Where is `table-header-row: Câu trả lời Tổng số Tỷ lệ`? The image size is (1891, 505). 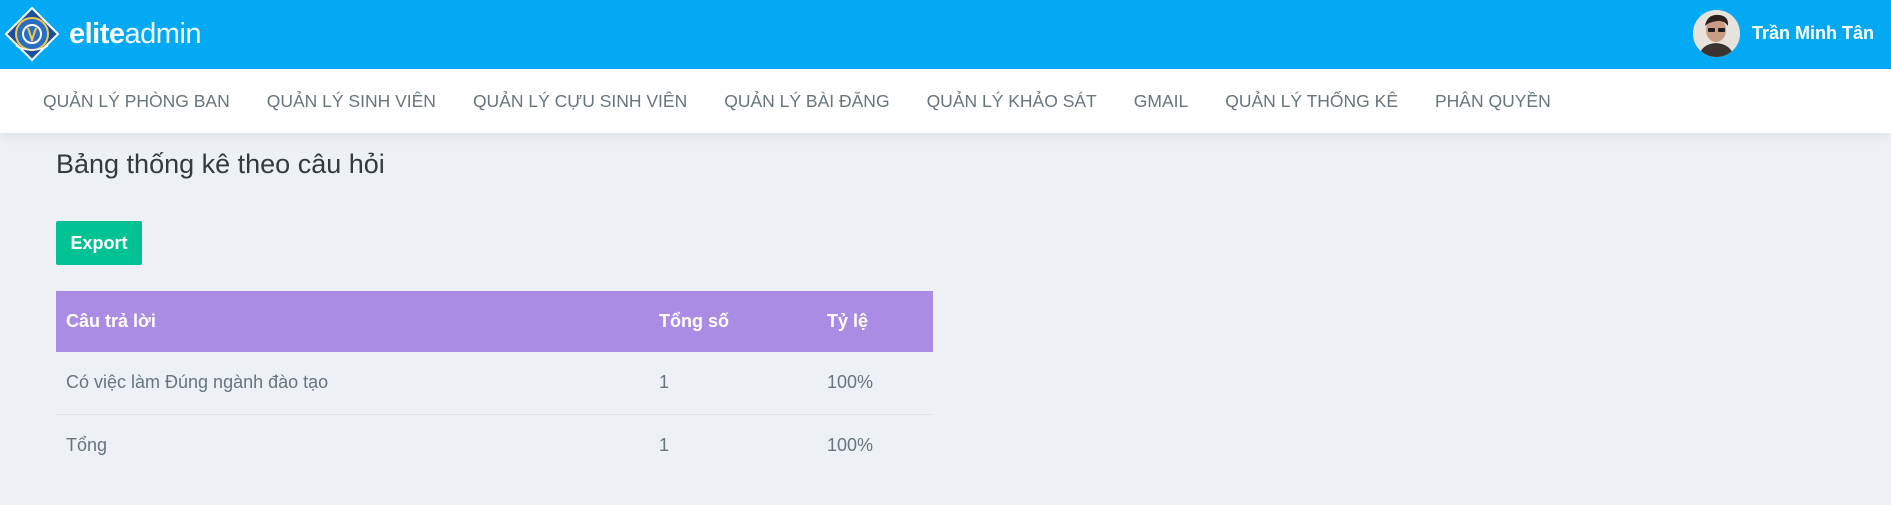
table-header-row: Câu trả lời Tổng số Tỷ lệ is located at coordinates (494, 321).